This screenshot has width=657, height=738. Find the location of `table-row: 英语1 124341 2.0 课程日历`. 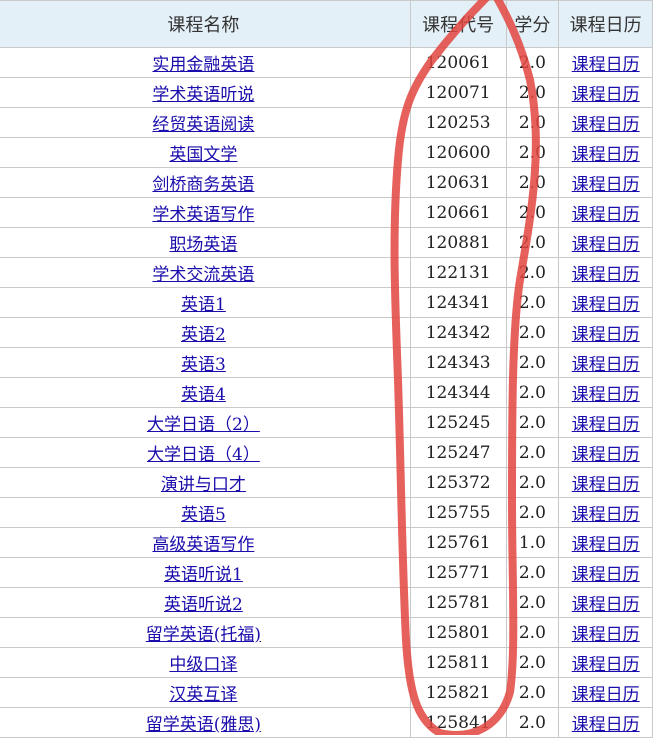

table-row: 英语1 124341 2.0 课程日历 is located at coordinates (326, 302).